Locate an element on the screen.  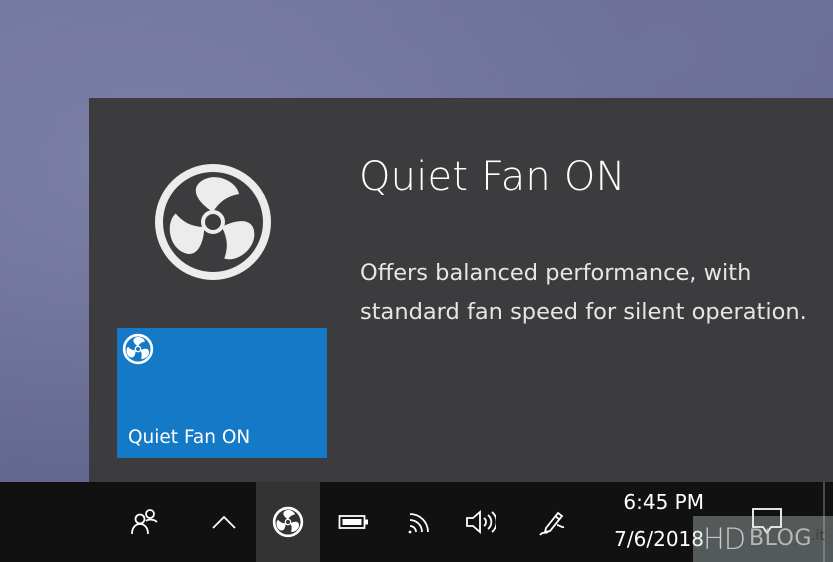
pen-workspace-button is located at coordinates (552, 522).